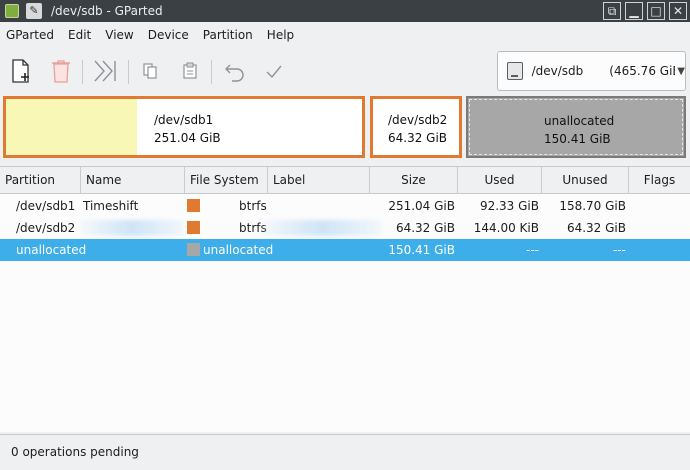 Image resolution: width=690 pixels, height=470 pixels. Describe the element at coordinates (592, 206) in the screenshot. I see `cell-unused: 158.70 GiB` at that location.